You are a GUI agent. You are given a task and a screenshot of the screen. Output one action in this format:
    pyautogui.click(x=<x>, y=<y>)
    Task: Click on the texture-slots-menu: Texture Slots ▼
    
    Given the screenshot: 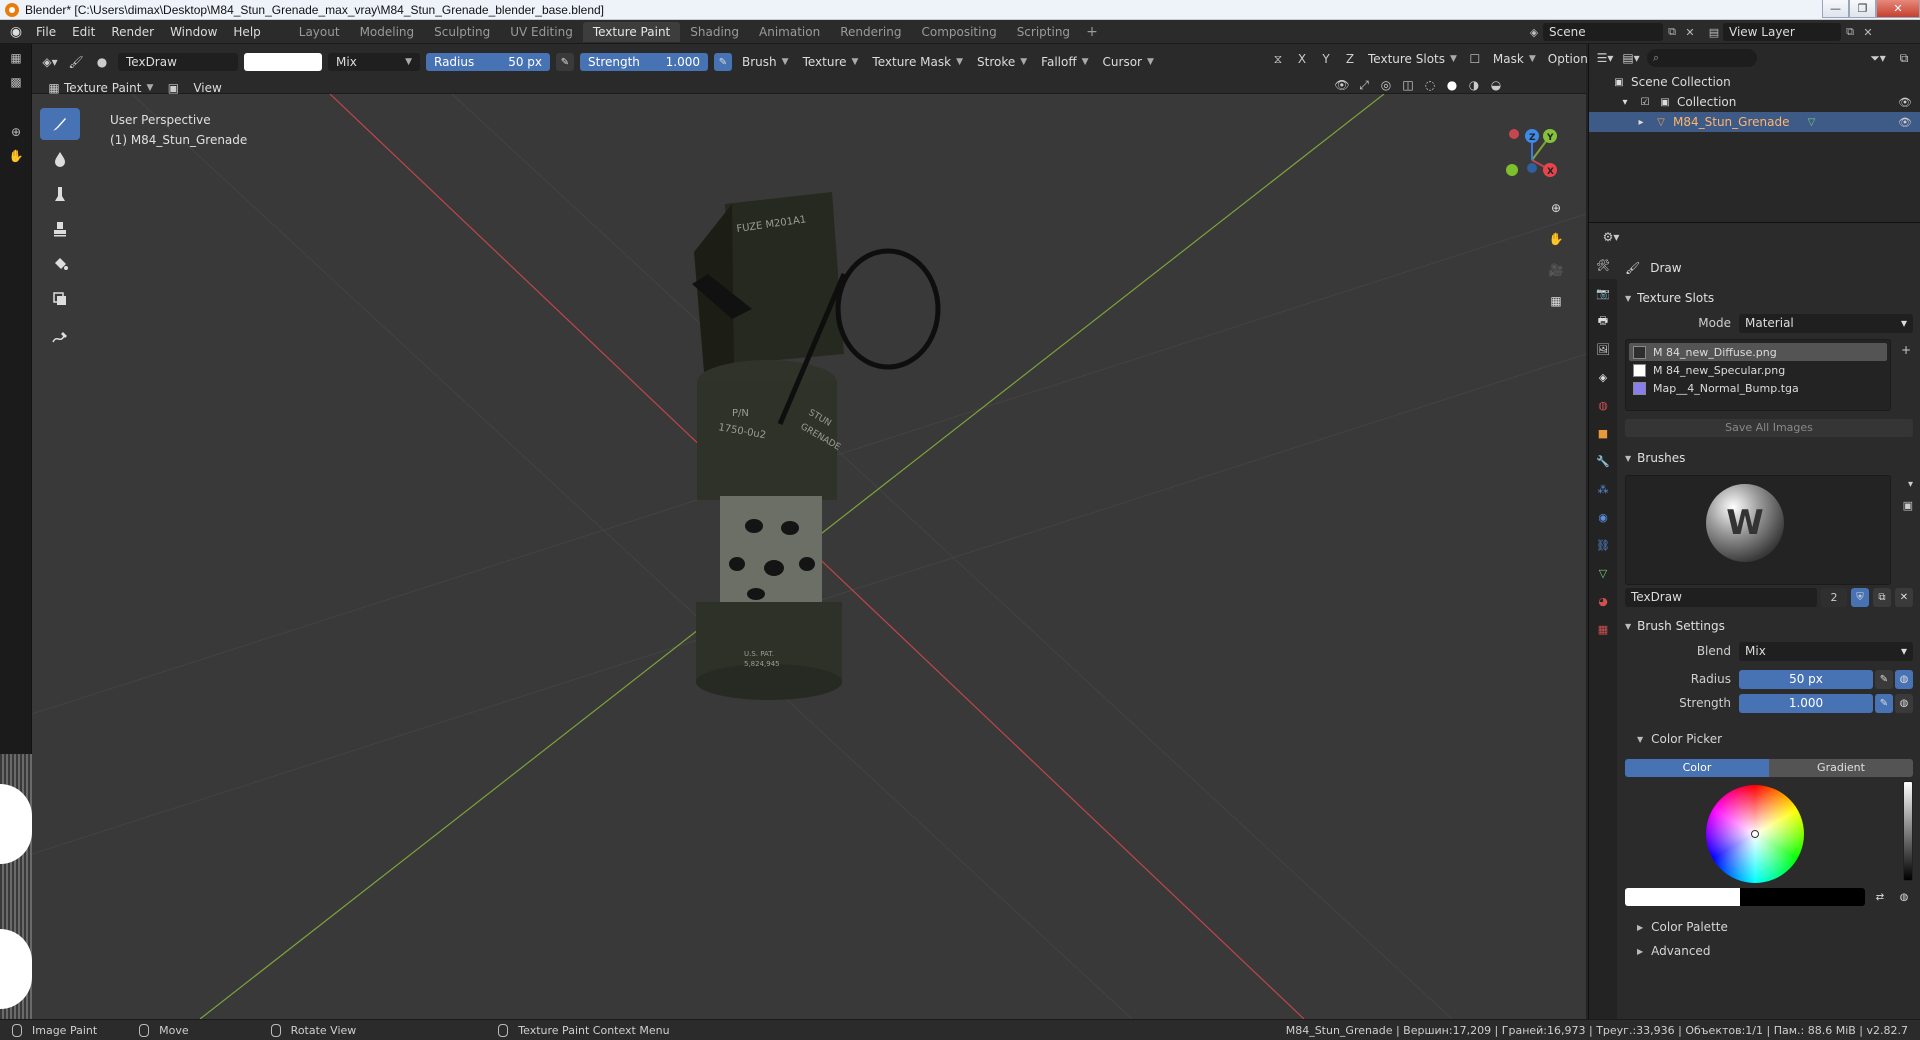 What is the action you would take?
    pyautogui.click(x=1412, y=59)
    